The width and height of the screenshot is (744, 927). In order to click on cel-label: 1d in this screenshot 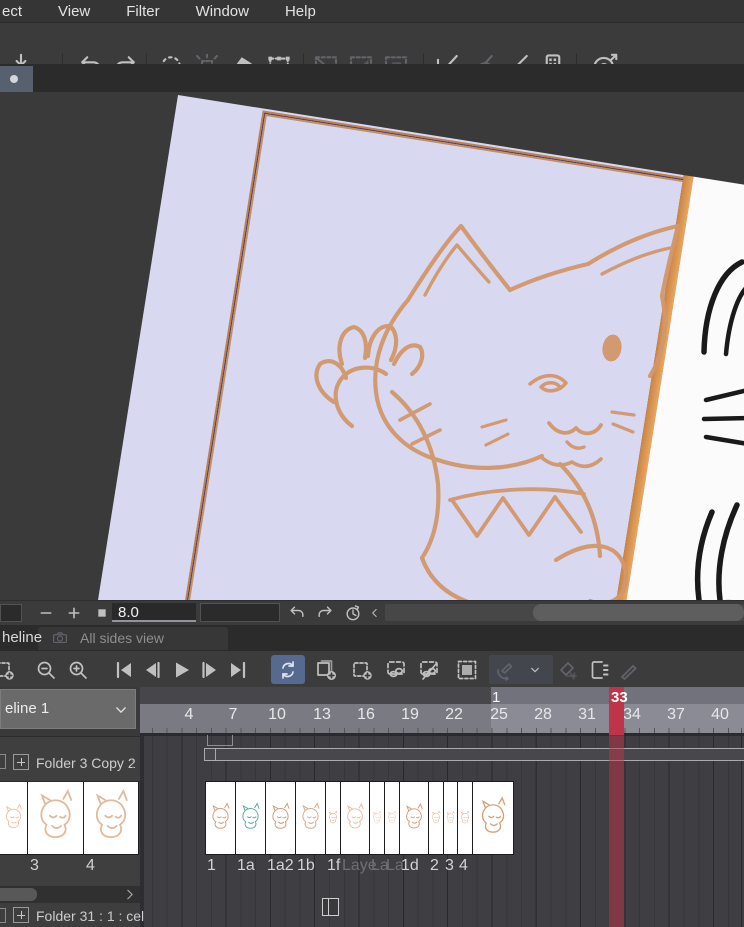, I will do `click(410, 865)`.